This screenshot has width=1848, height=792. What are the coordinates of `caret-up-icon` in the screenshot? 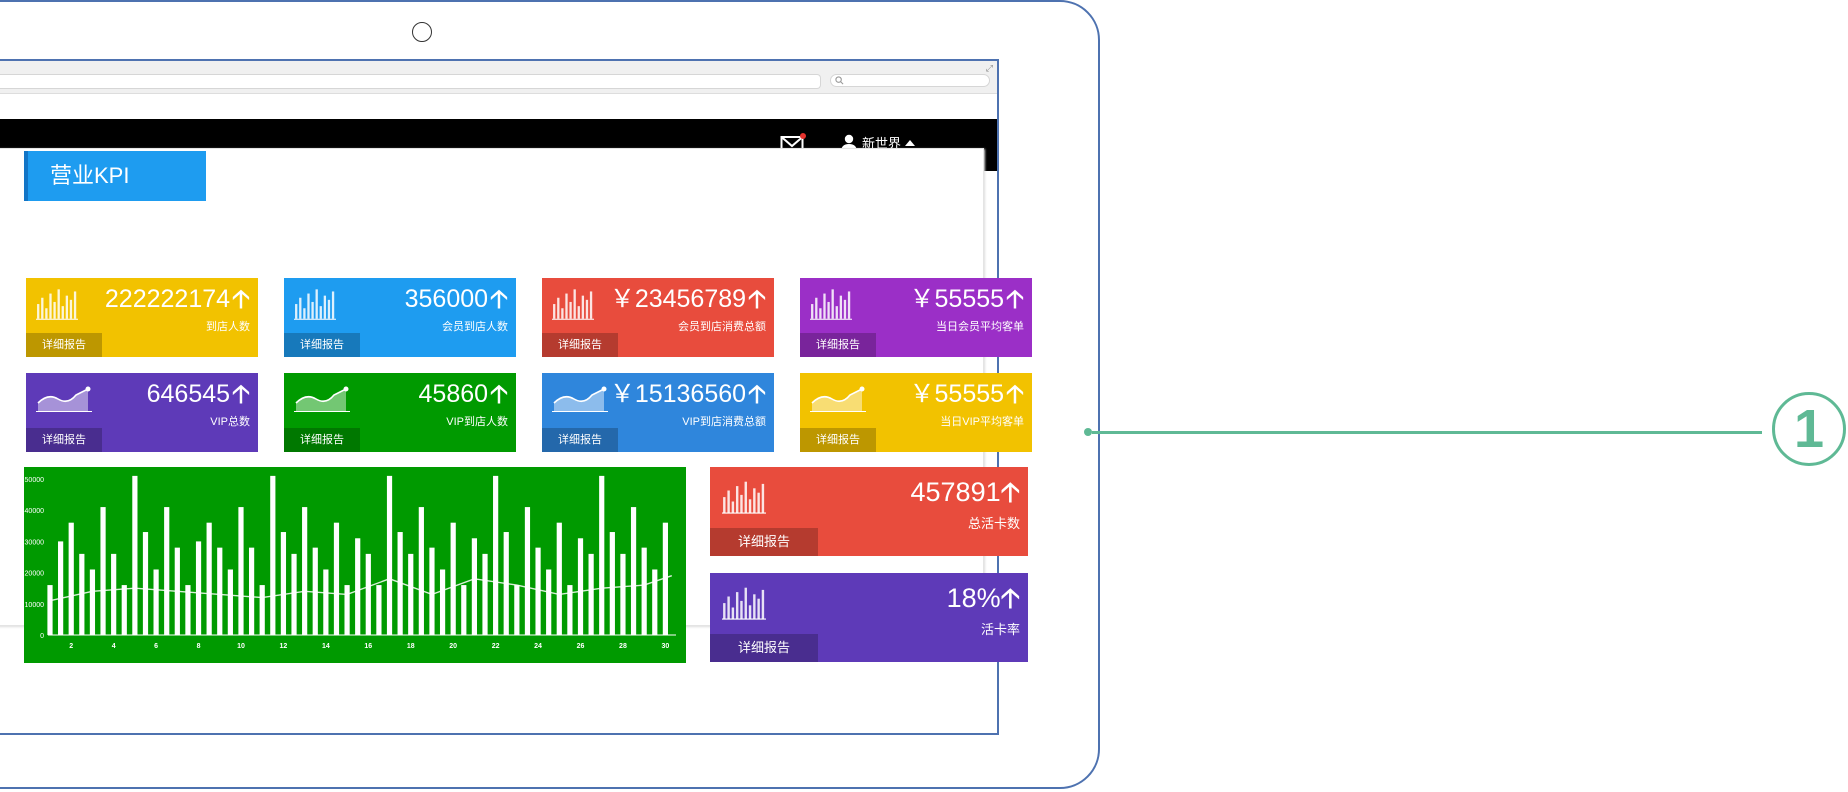 It's located at (910, 142).